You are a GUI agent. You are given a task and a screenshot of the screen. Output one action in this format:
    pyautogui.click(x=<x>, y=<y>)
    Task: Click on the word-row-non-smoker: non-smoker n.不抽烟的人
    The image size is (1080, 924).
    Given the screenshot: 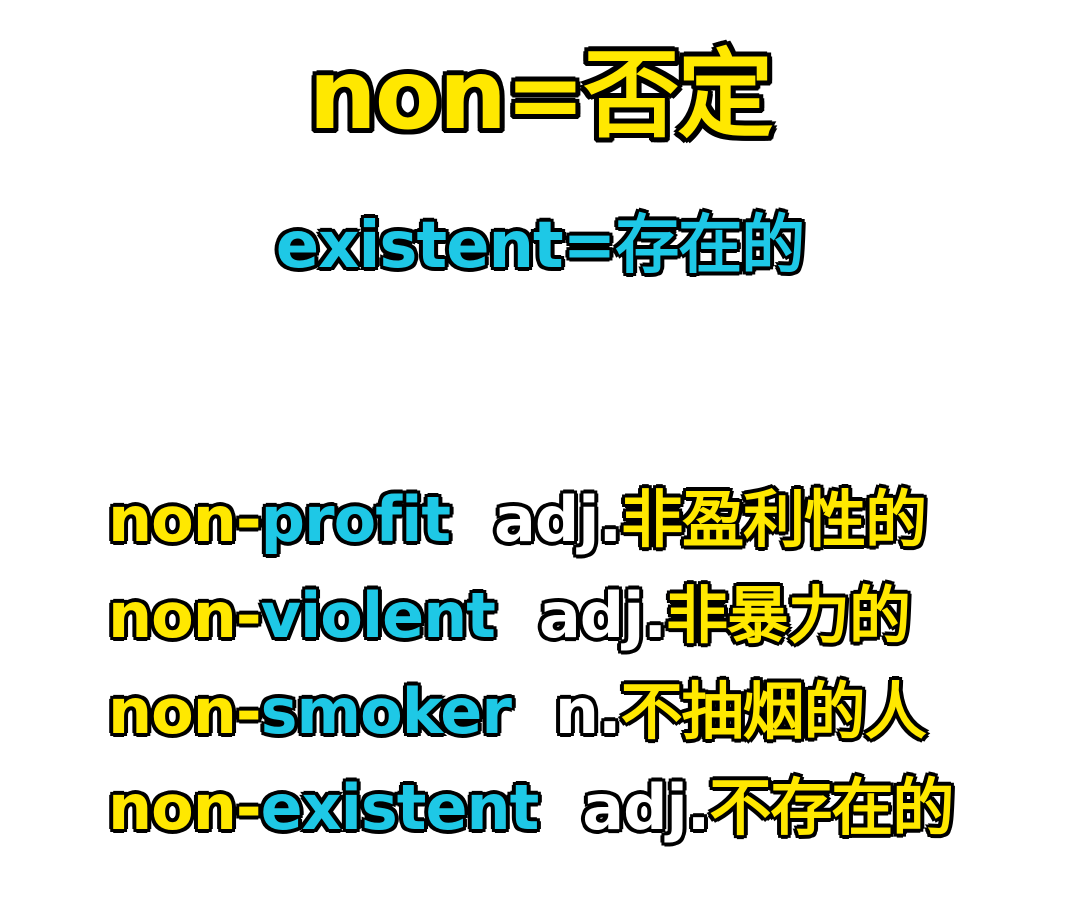 What is the action you would take?
    pyautogui.click(x=517, y=712)
    